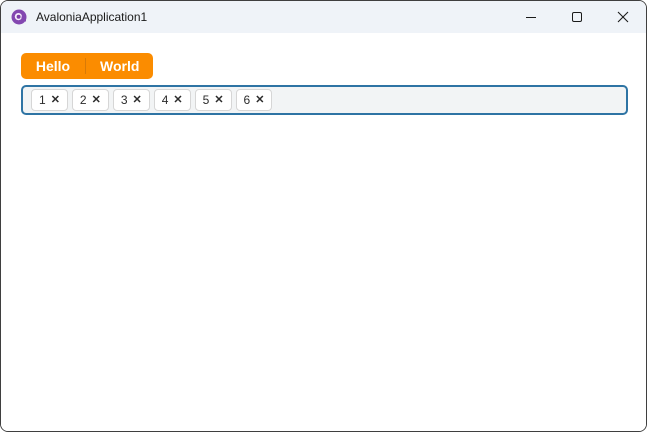  What do you see at coordinates (92, 17) in the screenshot?
I see `window-title: AvaloniaApplication1` at bounding box center [92, 17].